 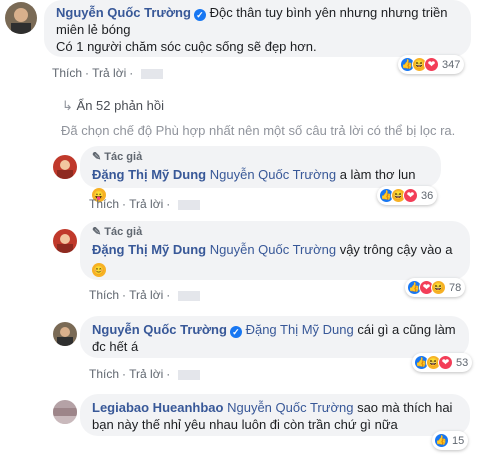 I want to click on haha-icon: 😆, so click(x=438, y=287).